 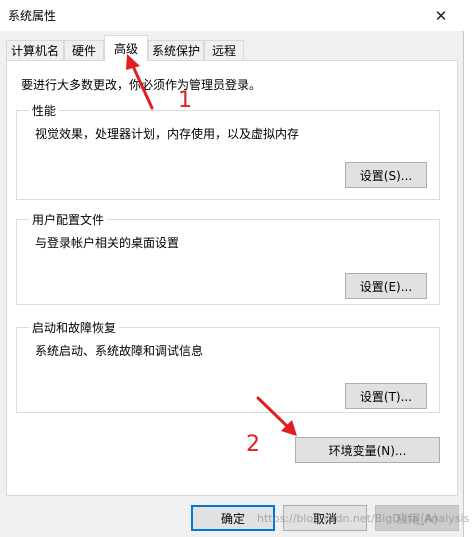 What do you see at coordinates (141, 85) in the screenshot?
I see `admin-notice: 要进行大多数更改，你必须作为管理员登录。` at bounding box center [141, 85].